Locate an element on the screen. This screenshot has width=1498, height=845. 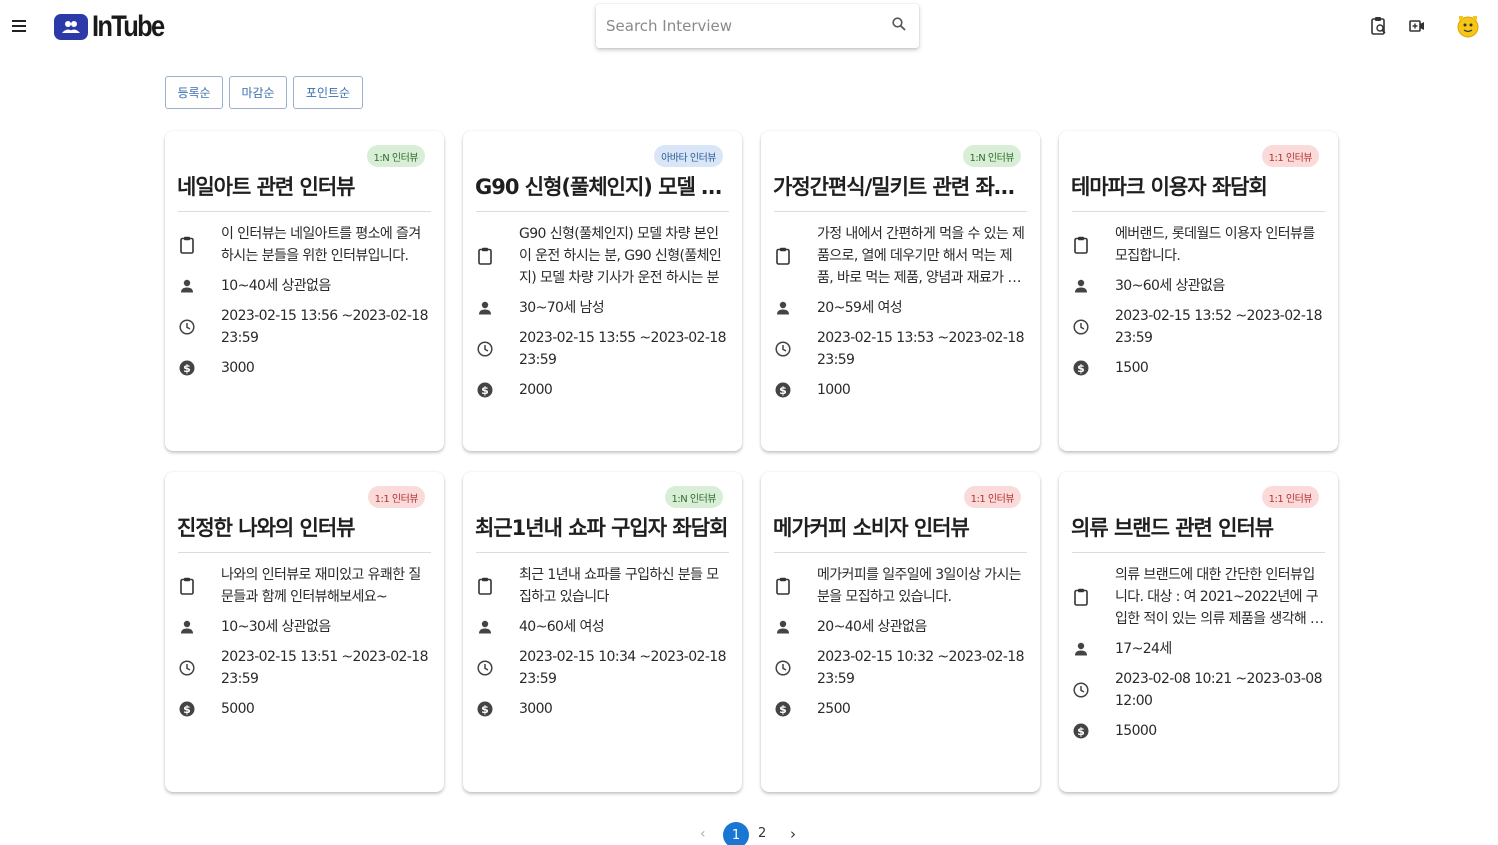
card-point: 5000 is located at coordinates (238, 709).